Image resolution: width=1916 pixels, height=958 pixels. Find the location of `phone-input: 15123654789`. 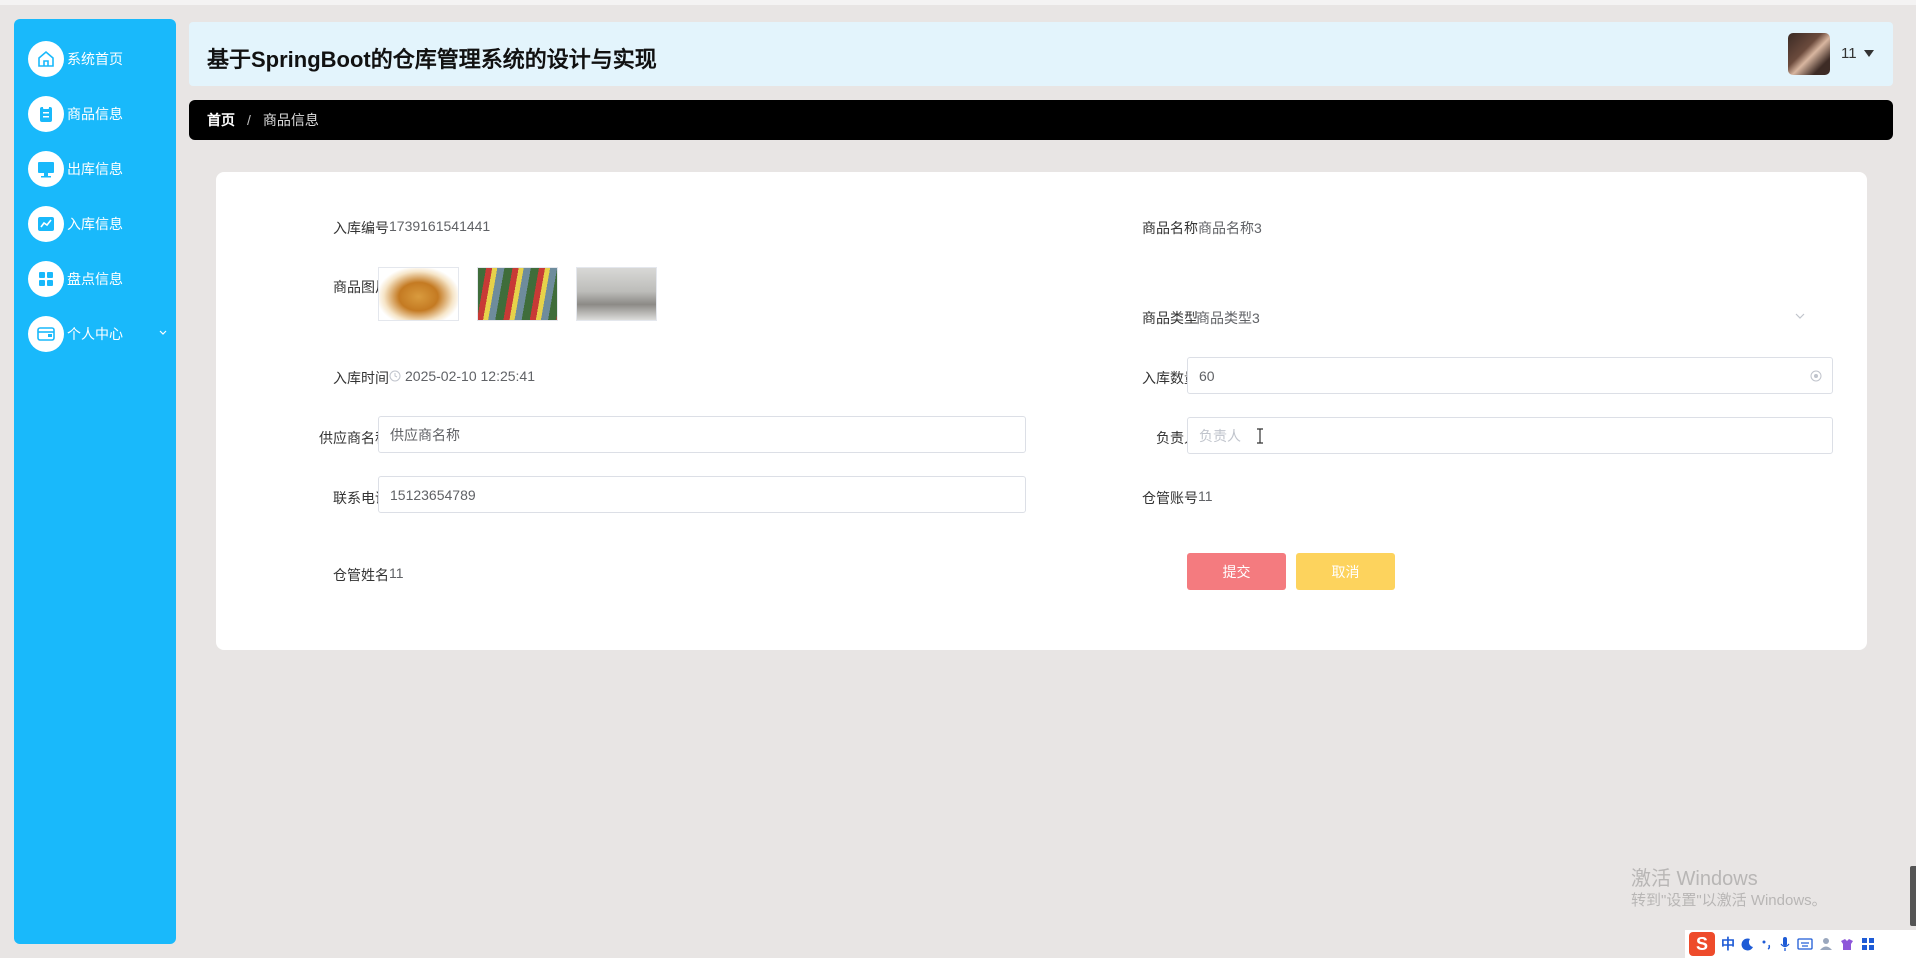

phone-input: 15123654789 is located at coordinates (702, 494).